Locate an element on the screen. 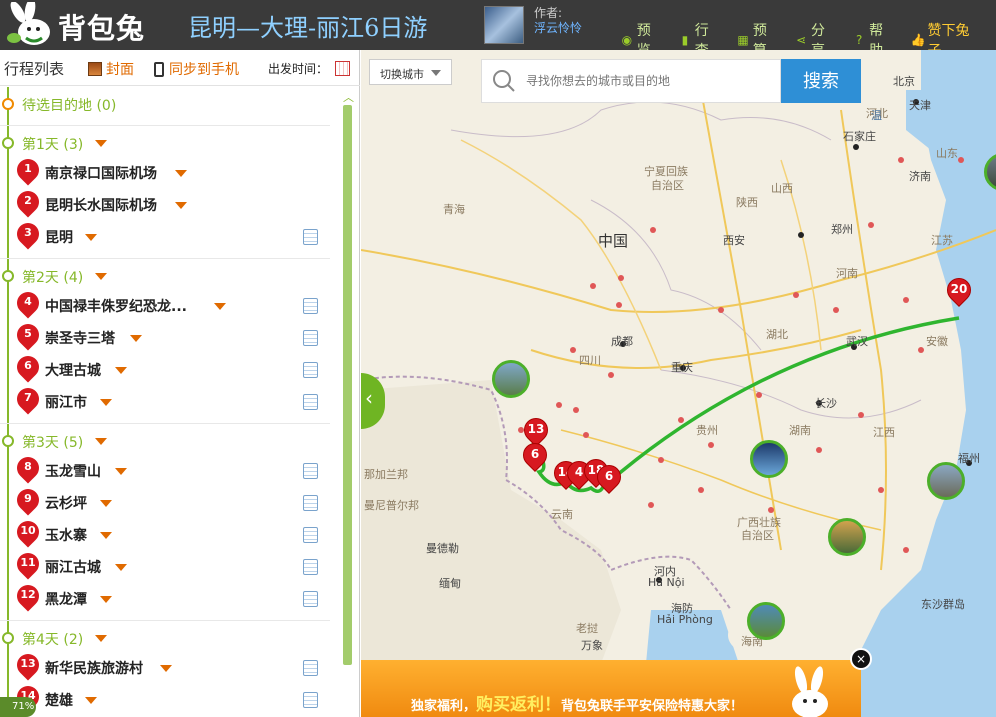 This screenshot has width=996, height=717. stop-name: 云杉坪 is located at coordinates (66, 504).